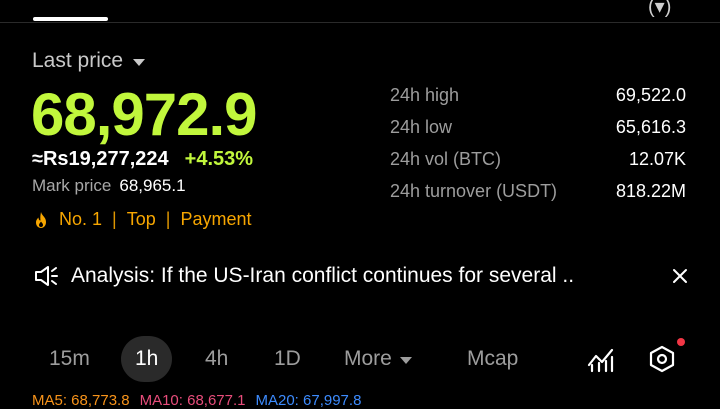  I want to click on last-price-value: 68,972.9, so click(144, 114).